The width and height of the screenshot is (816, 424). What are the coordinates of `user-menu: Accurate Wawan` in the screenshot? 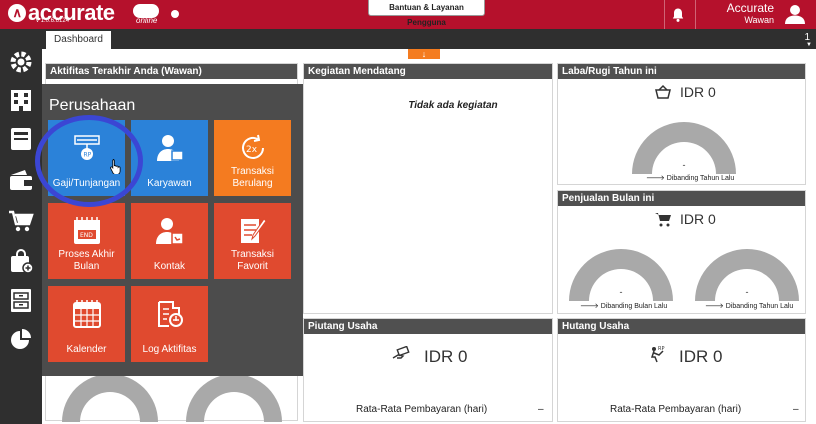 It's located at (750, 13).